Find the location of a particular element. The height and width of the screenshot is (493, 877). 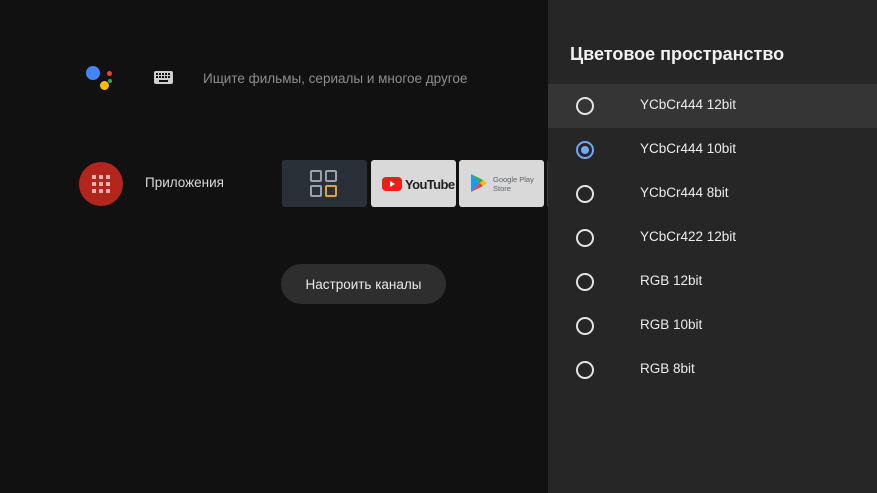

google-play-line1: Google Play is located at coordinates (513, 179).